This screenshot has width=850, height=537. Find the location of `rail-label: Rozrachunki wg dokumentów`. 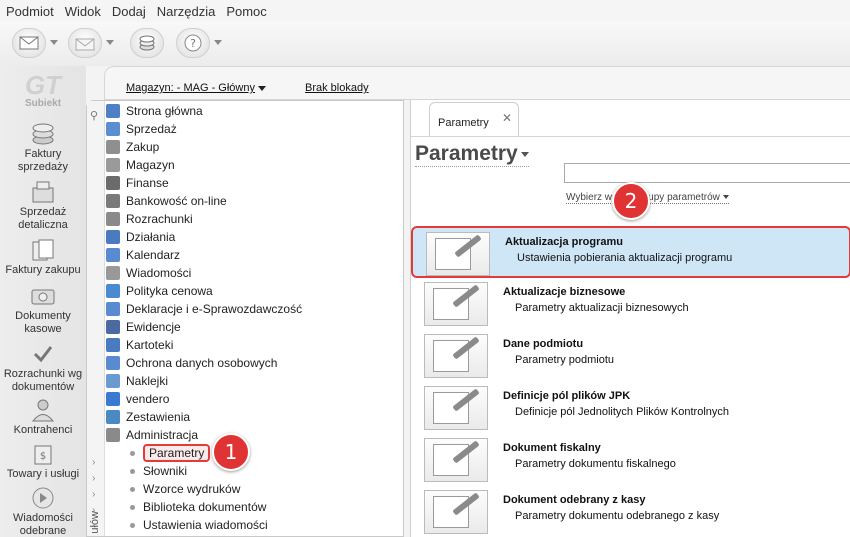

rail-label: Rozrachunki wg dokumentów is located at coordinates (43, 380).